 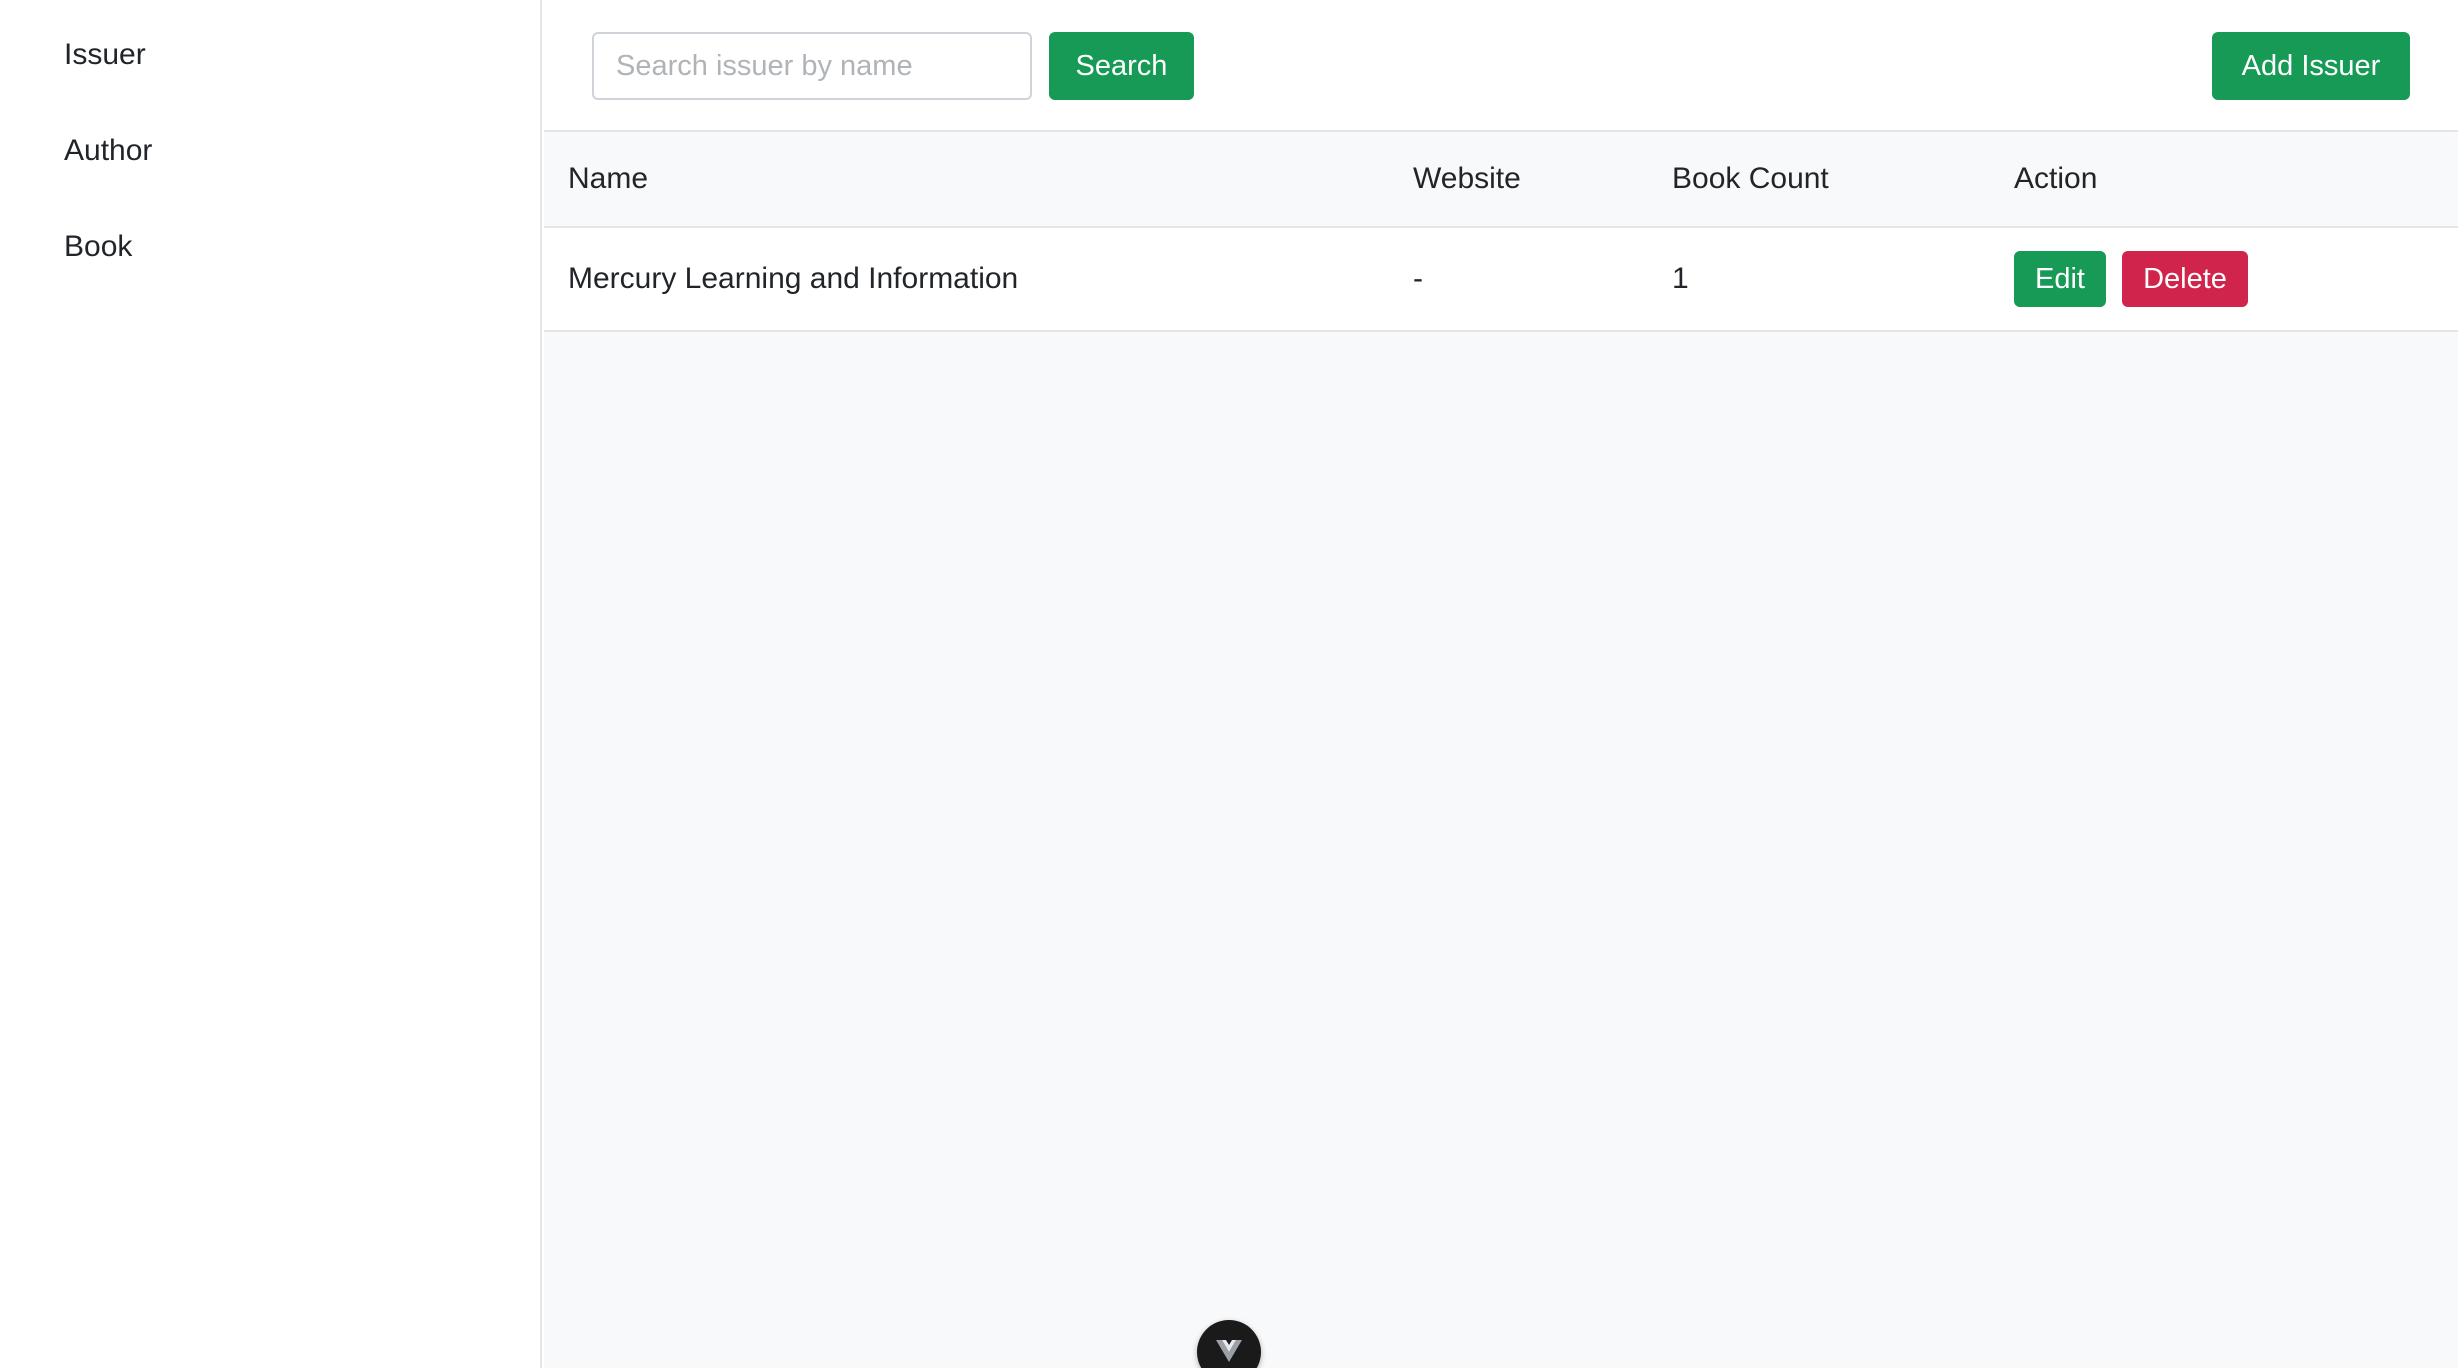 What do you see at coordinates (2056, 178) in the screenshot?
I see `header-action: Action` at bounding box center [2056, 178].